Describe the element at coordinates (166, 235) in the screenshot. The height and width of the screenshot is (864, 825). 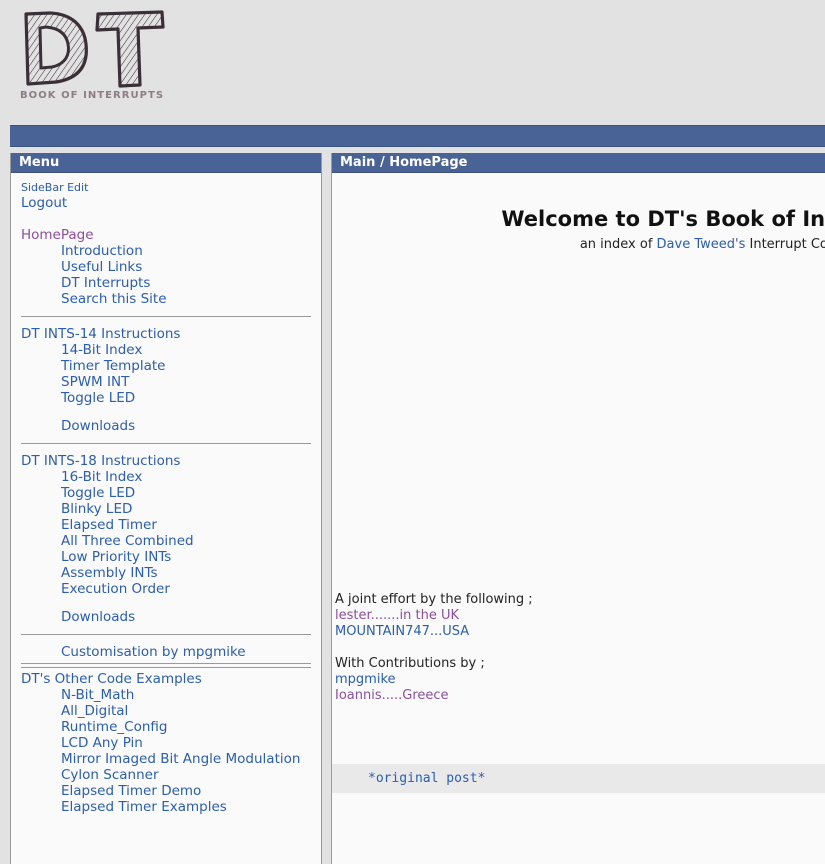
I see `sidebar-section-heading-homepage: HomePage` at that location.